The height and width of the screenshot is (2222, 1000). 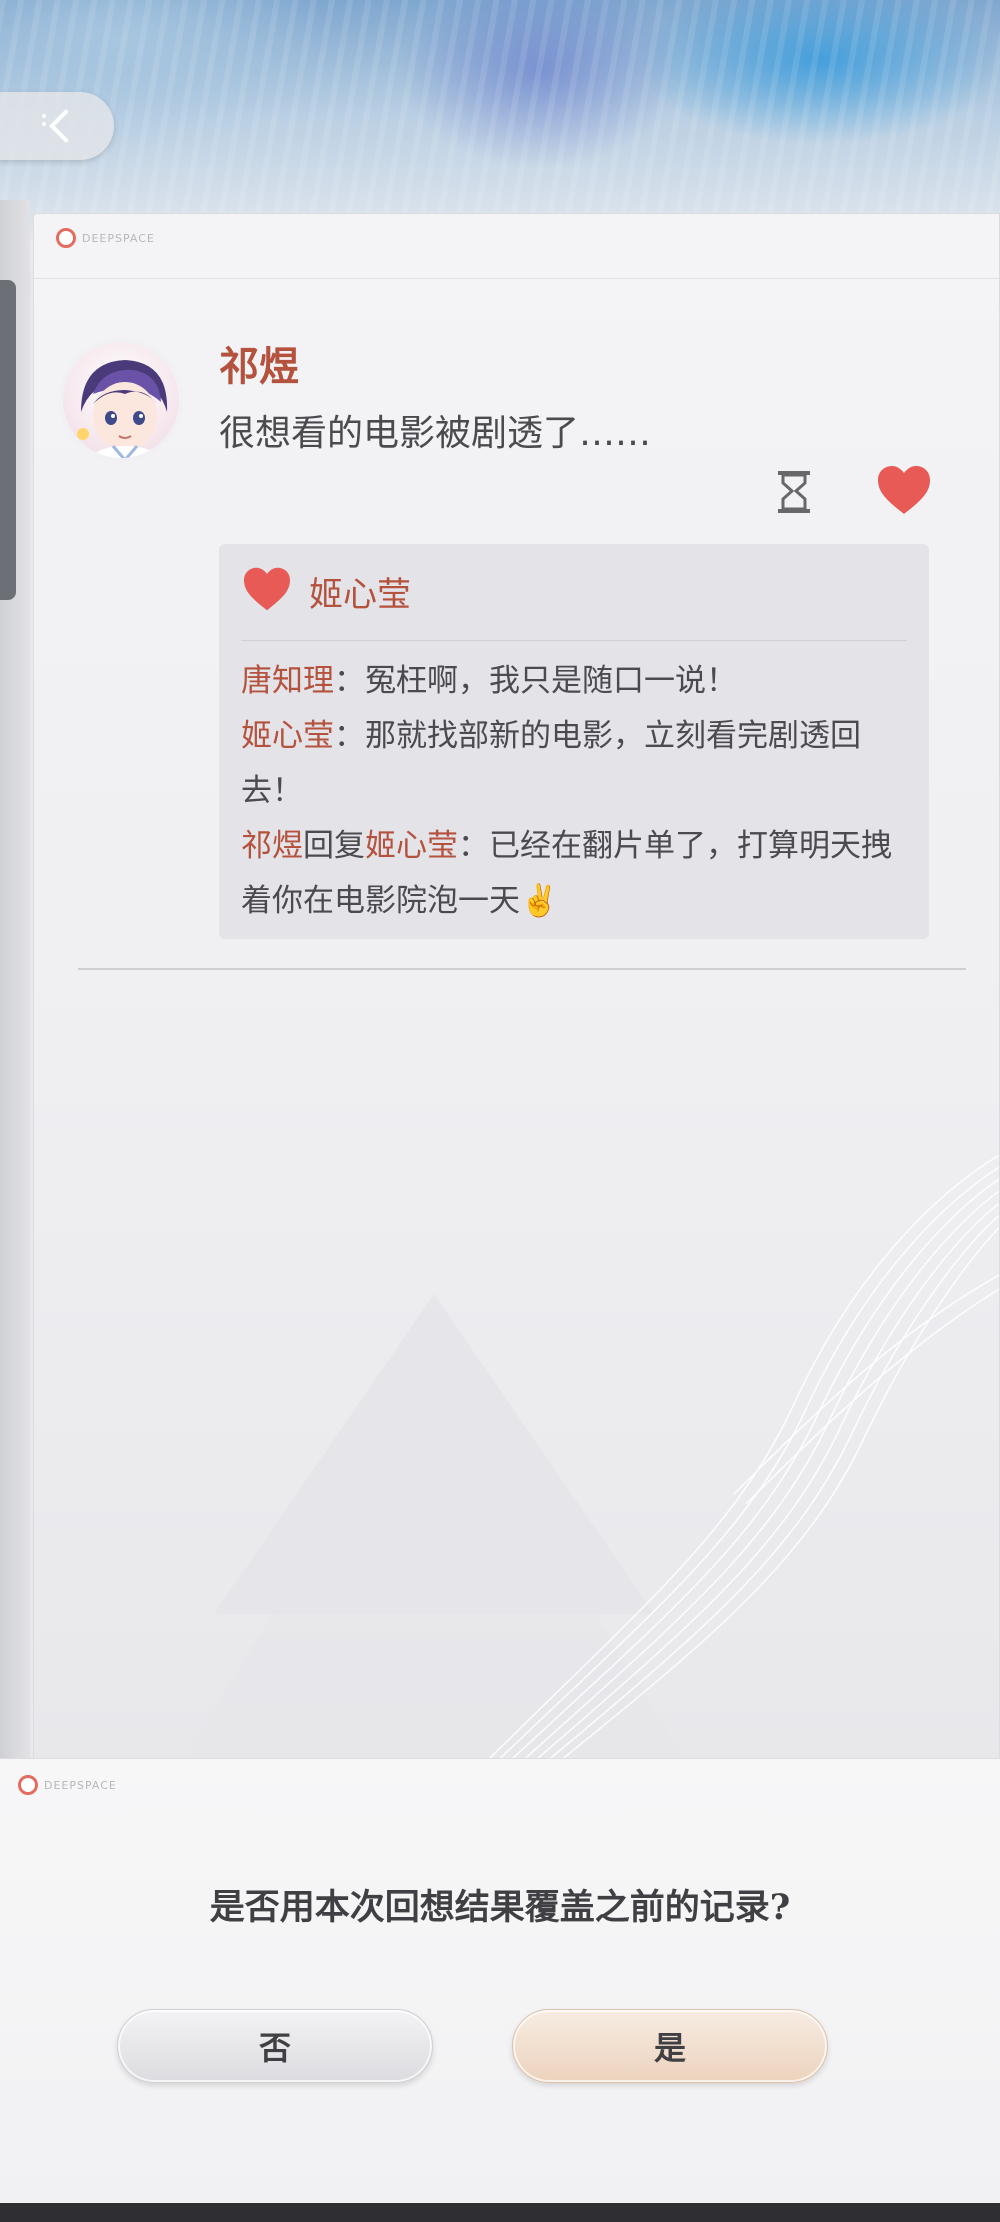 I want to click on avatar-illustration, so click(x=122, y=409).